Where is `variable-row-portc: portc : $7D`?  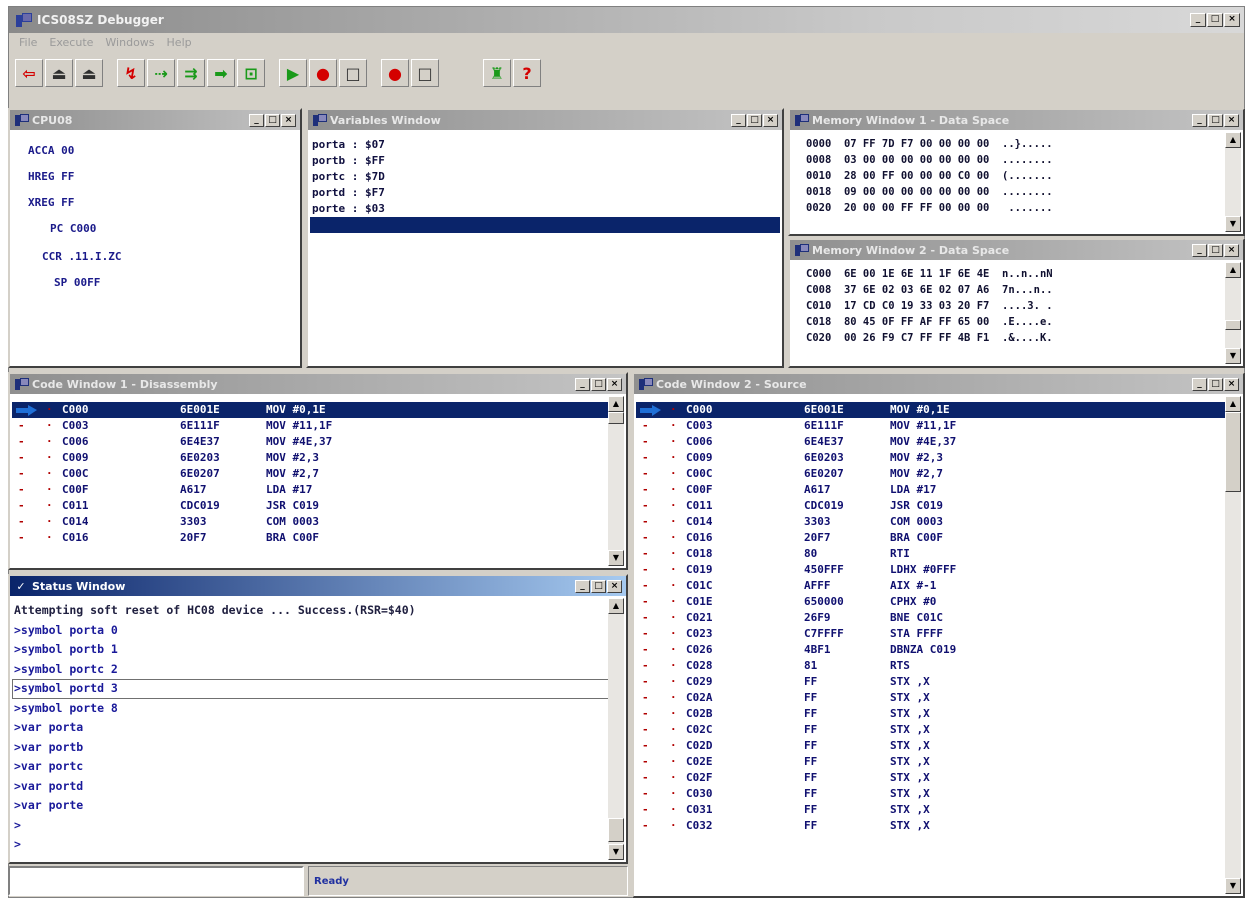 variable-row-portc: portc : $7D is located at coordinates (545, 177).